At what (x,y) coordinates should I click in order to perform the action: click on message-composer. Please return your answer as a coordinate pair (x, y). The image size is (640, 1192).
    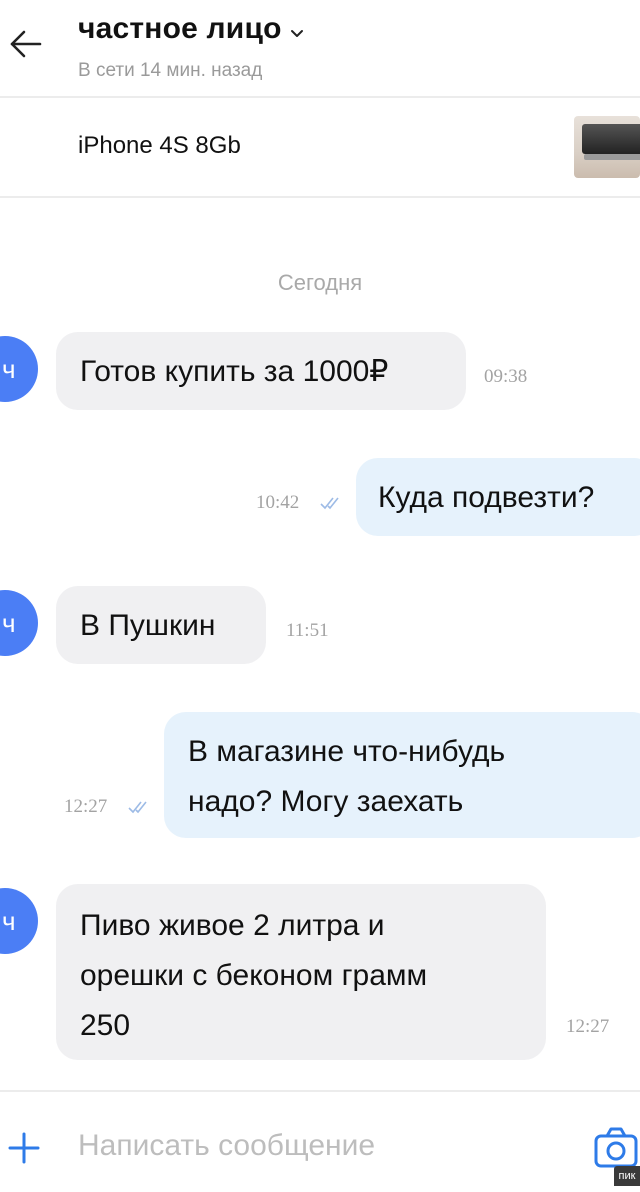
    Looking at the image, I should click on (320, 1141).